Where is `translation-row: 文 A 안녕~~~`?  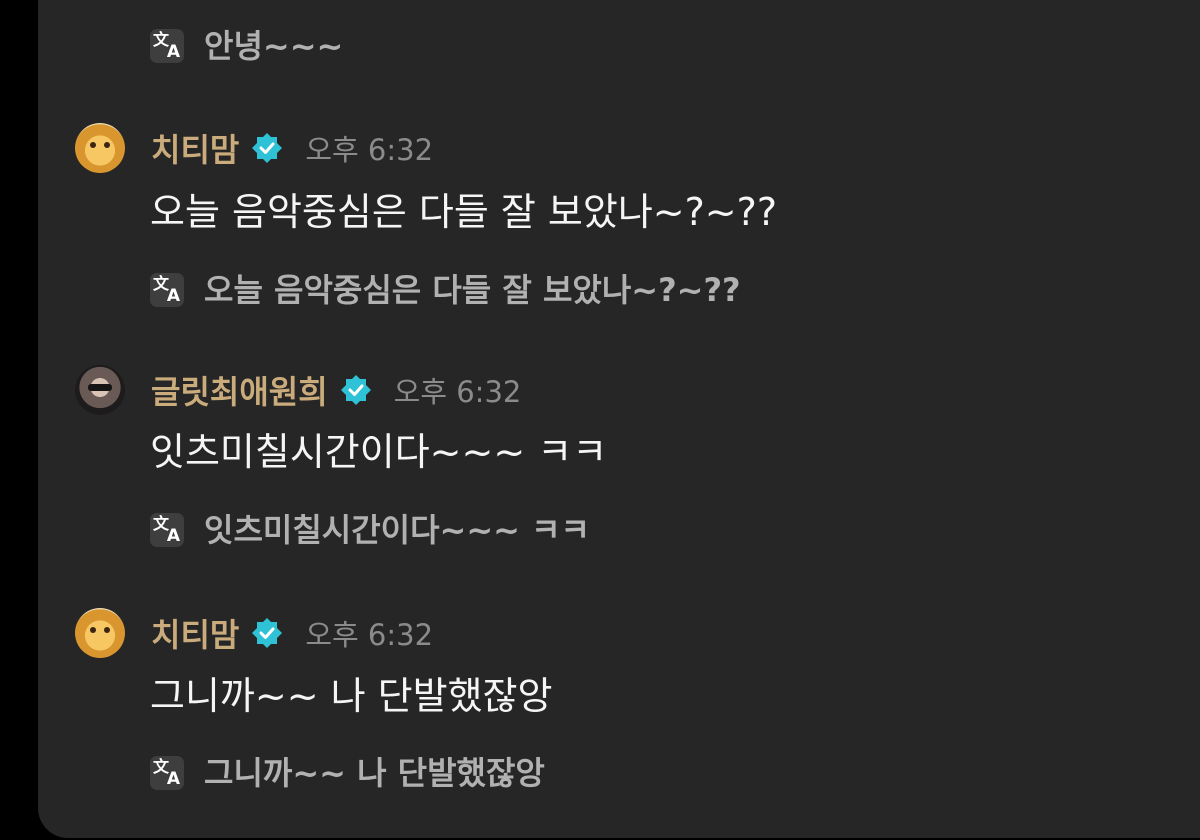
translation-row: 文 A 안녕~~~ is located at coordinates (246, 46).